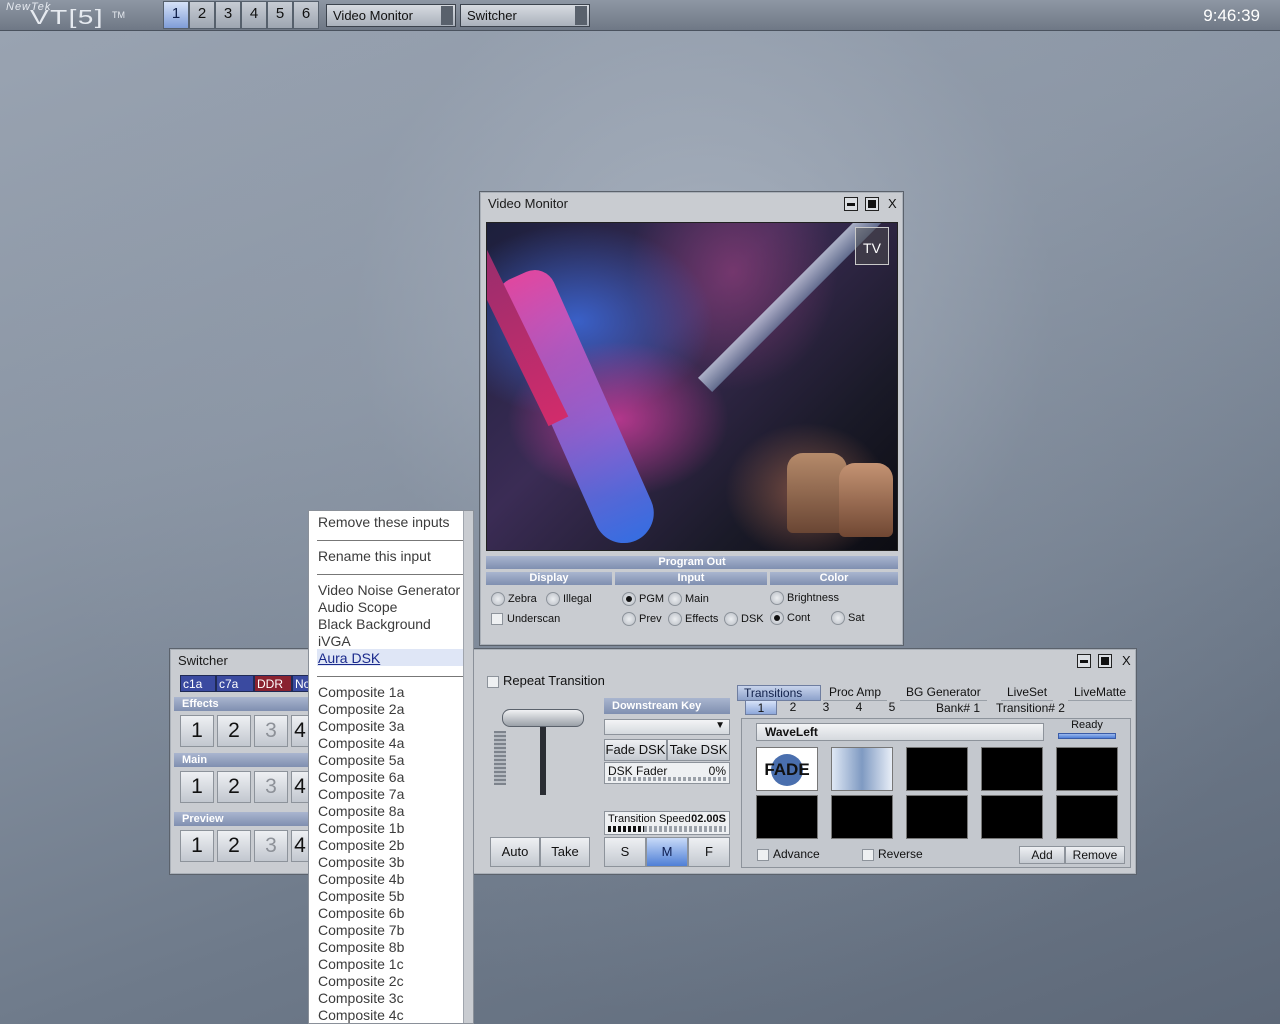  Describe the element at coordinates (374, 556) in the screenshot. I see `menu-item-rename-input: Rename this input` at that location.